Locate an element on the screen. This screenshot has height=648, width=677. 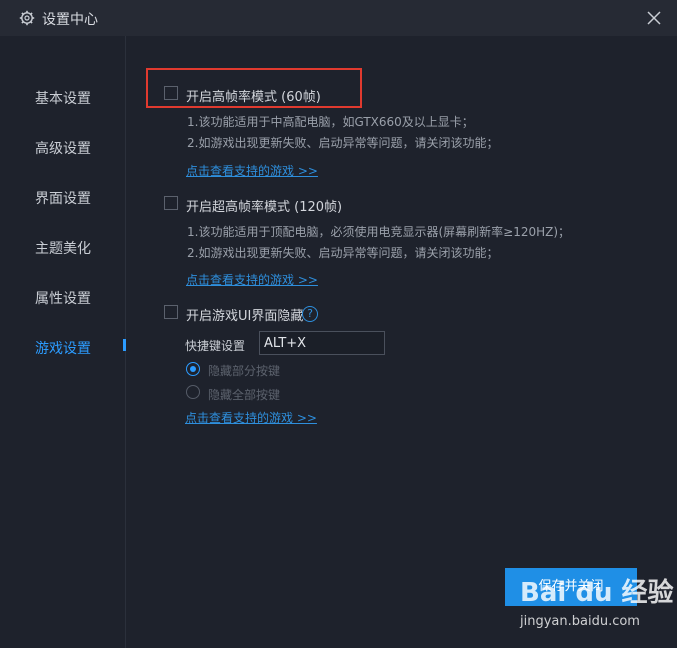
sidebar-item-theme: 主题美化 is located at coordinates (63, 248).